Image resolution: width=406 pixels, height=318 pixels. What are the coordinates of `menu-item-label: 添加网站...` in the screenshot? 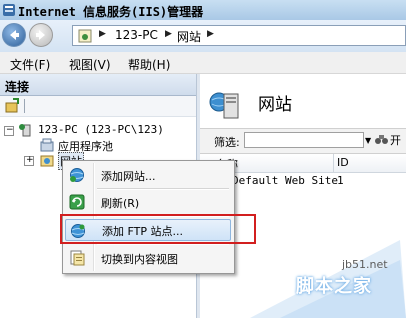 It's located at (128, 176).